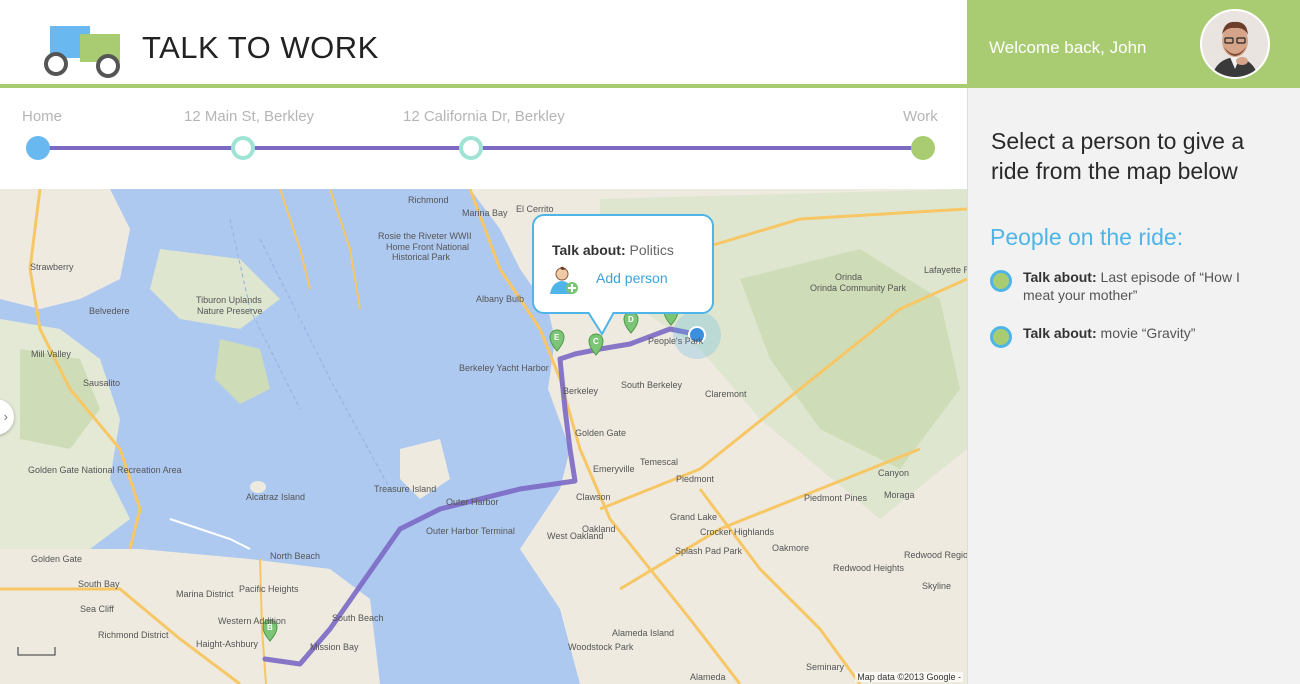  I want to click on stop-label-home: Home, so click(42, 116).